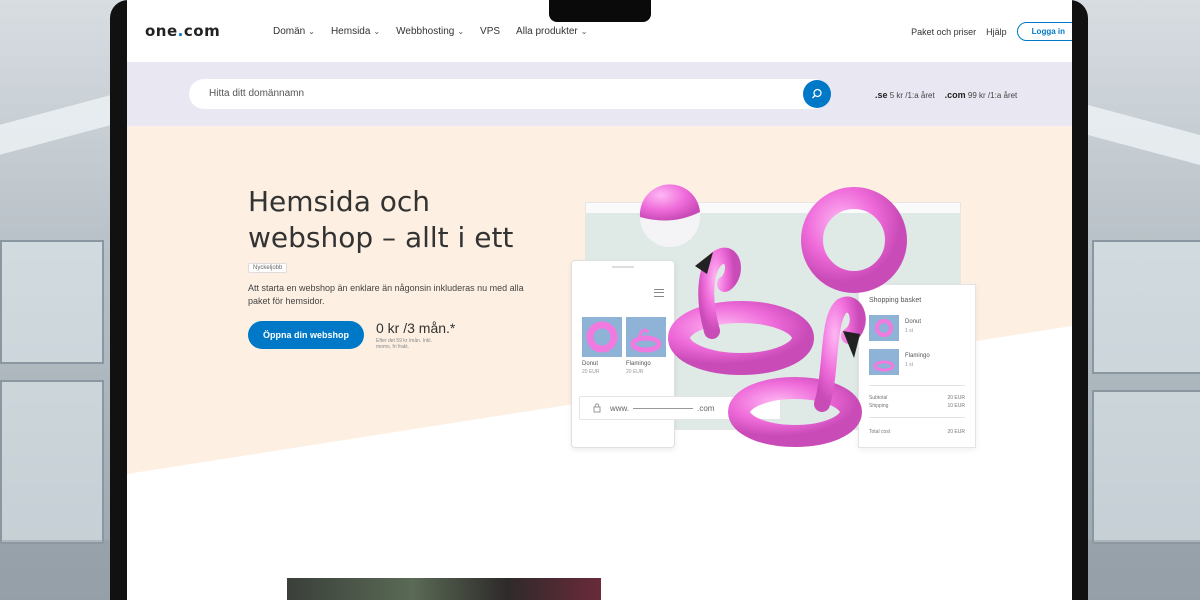 This screenshot has height=600, width=1200. What do you see at coordinates (880, 432) in the screenshot?
I see `basket-row-key: Total cost` at bounding box center [880, 432].